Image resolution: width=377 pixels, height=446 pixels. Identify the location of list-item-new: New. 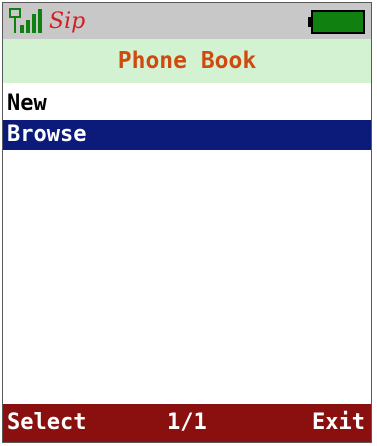
(187, 104).